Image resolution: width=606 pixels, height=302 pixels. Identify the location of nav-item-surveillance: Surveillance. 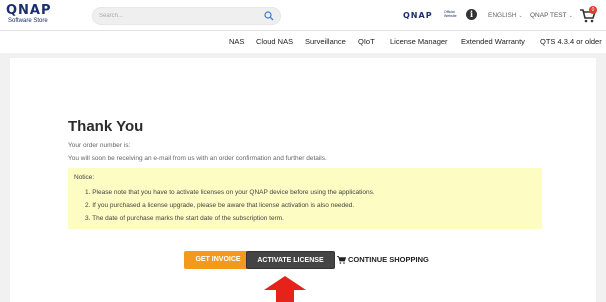
(325, 41).